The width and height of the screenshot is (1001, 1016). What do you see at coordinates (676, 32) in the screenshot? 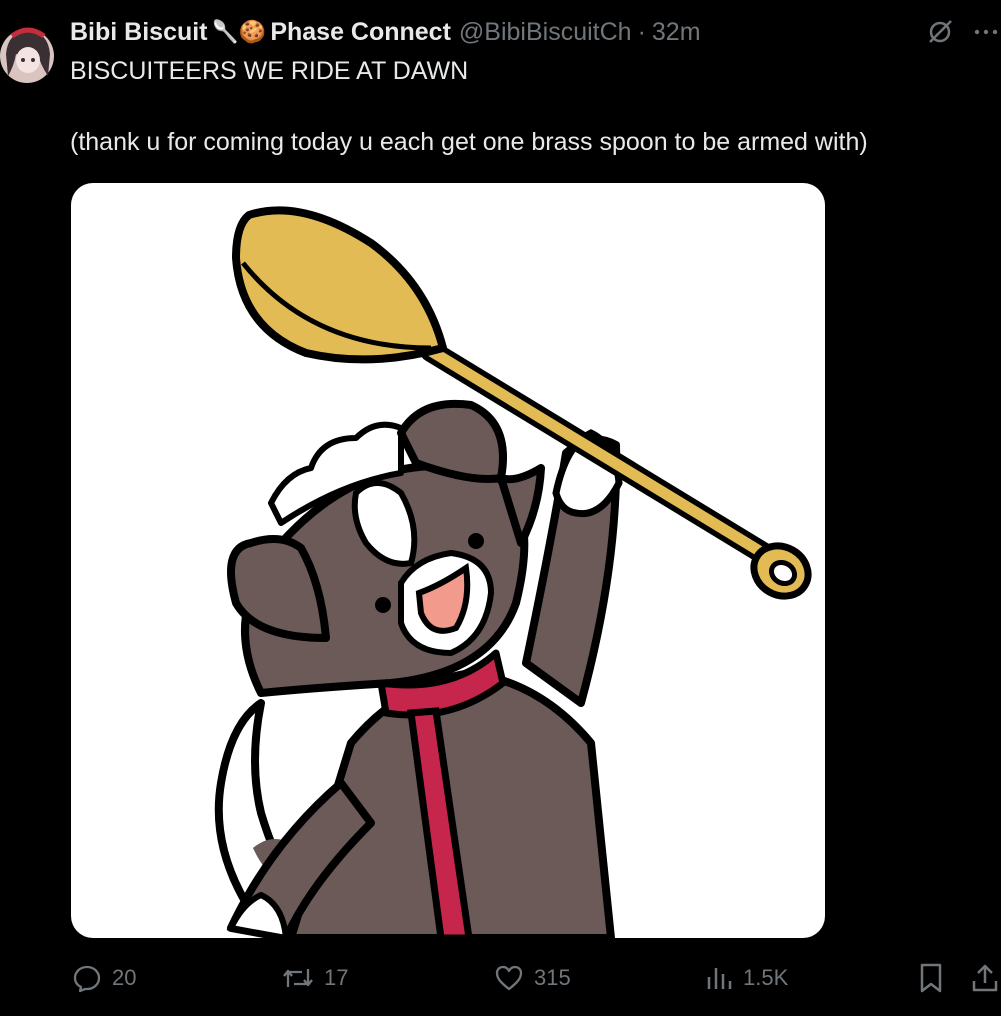
I see `post-time: 32m` at bounding box center [676, 32].